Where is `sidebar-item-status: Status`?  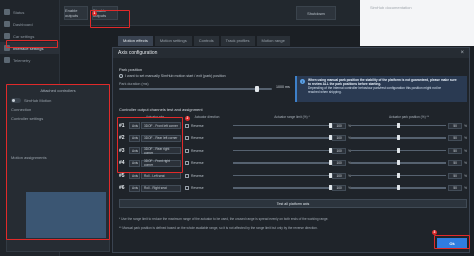
sidebar-item-status: Status is located at coordinates (29, 12).